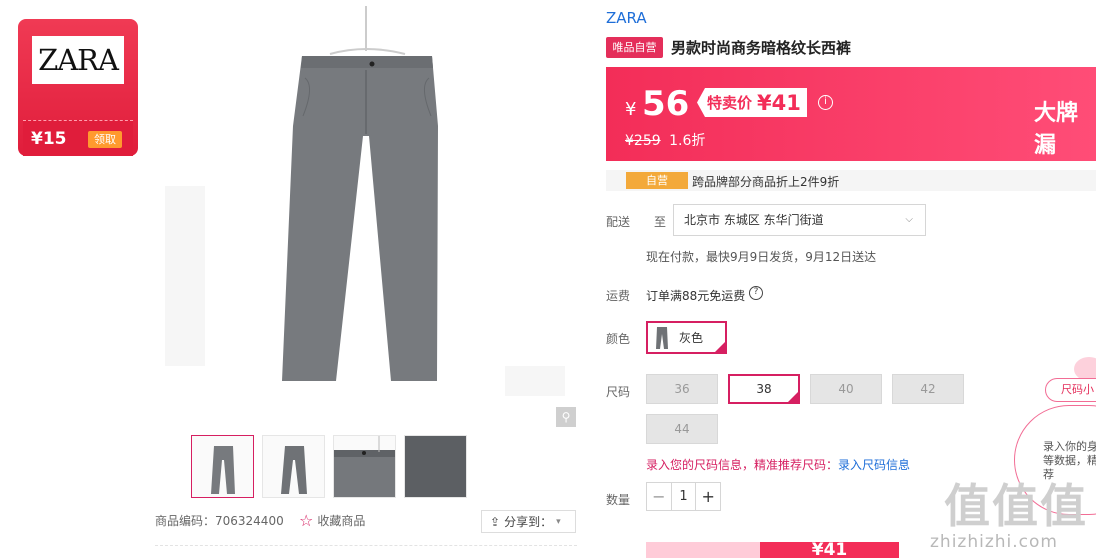  What do you see at coordinates (756, 293) in the screenshot?
I see `help-icon: ?` at bounding box center [756, 293].